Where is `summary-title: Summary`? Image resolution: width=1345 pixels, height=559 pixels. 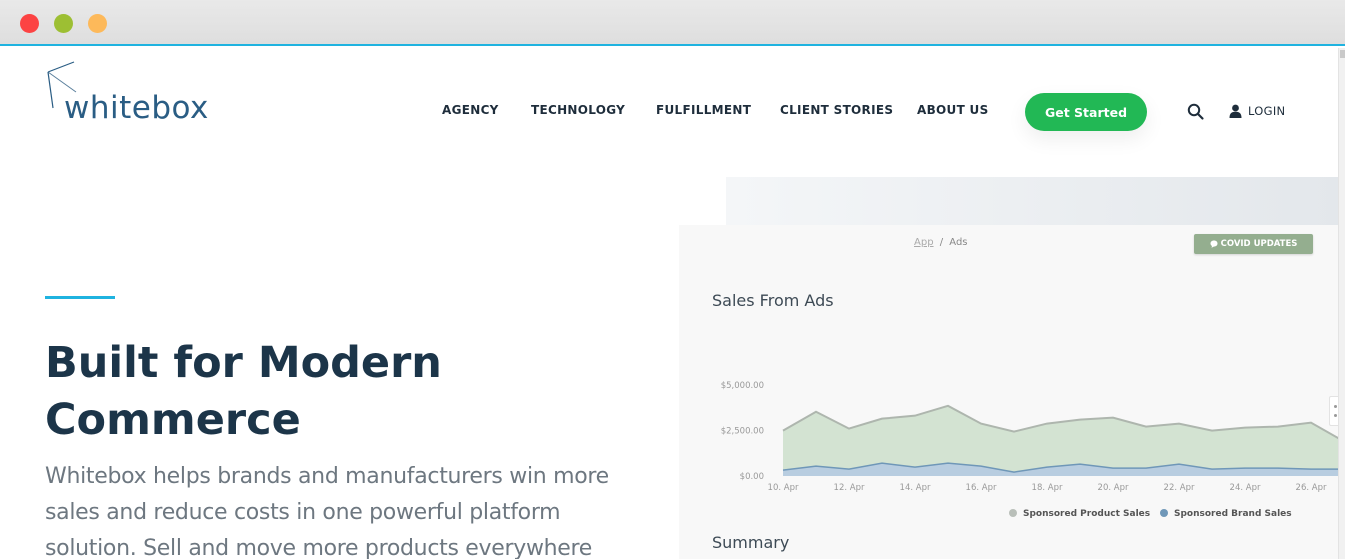 summary-title: Summary is located at coordinates (751, 542).